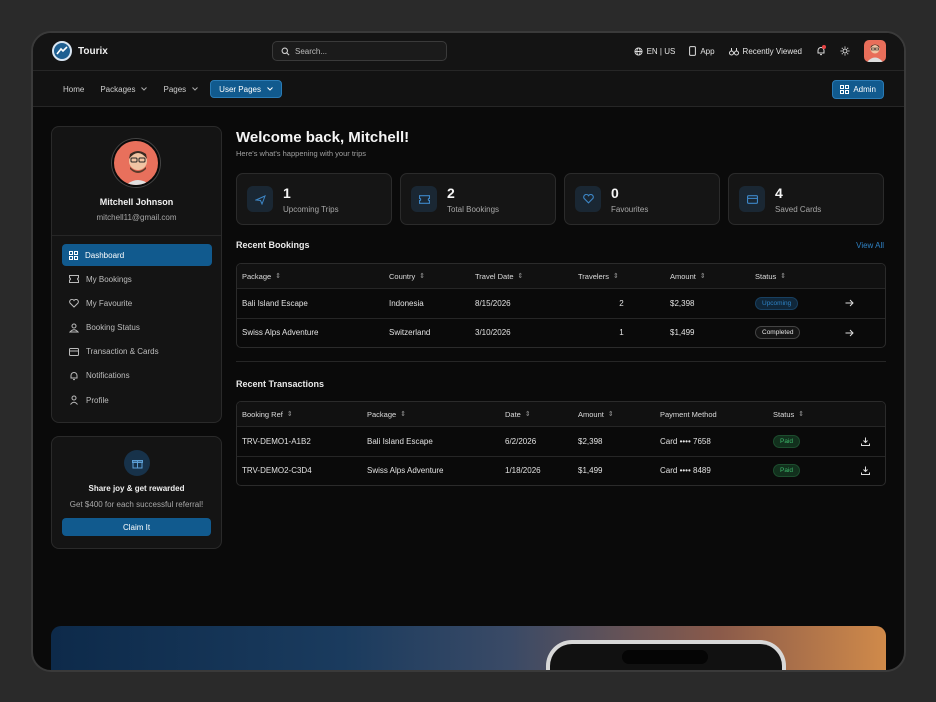 Image resolution: width=936 pixels, height=702 pixels. I want to click on cell-status: Upcoming, so click(795, 303).